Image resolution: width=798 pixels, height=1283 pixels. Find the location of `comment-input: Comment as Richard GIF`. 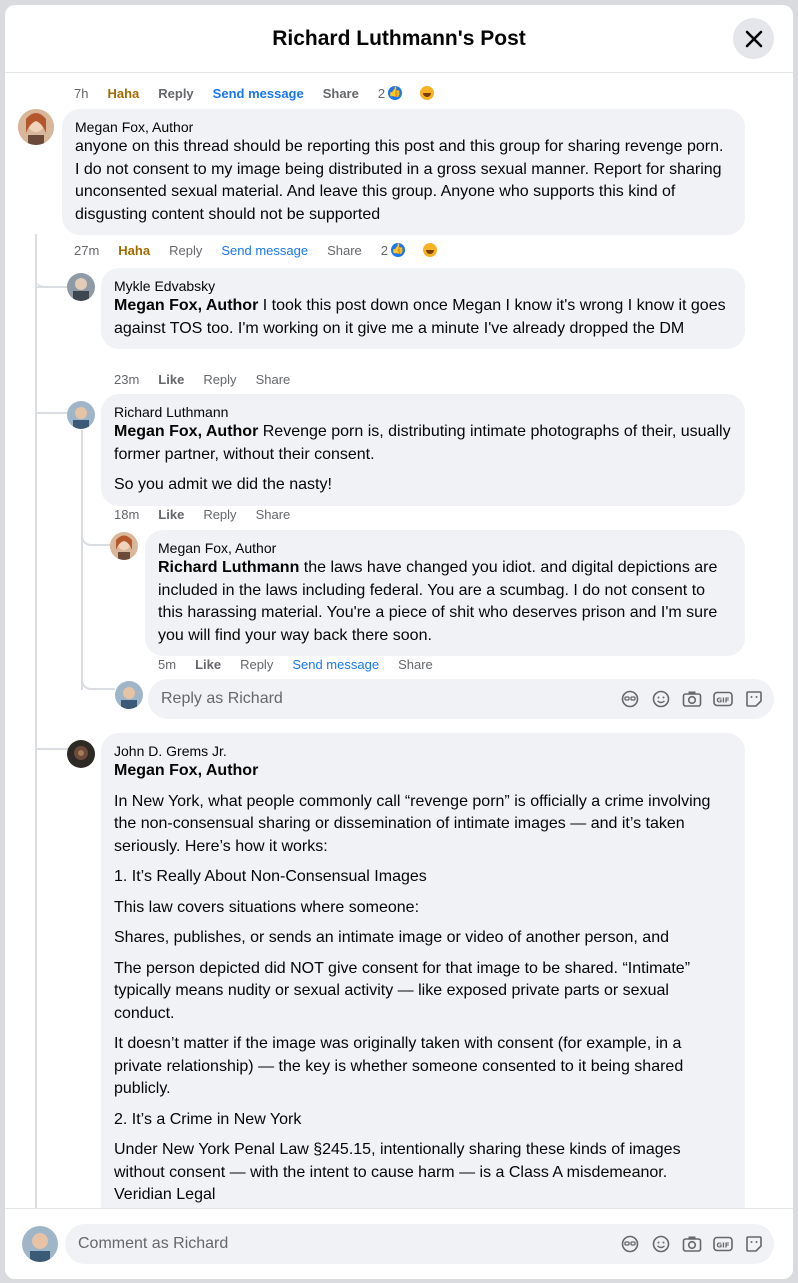

comment-input: Comment as Richard GIF is located at coordinates (419, 1244).